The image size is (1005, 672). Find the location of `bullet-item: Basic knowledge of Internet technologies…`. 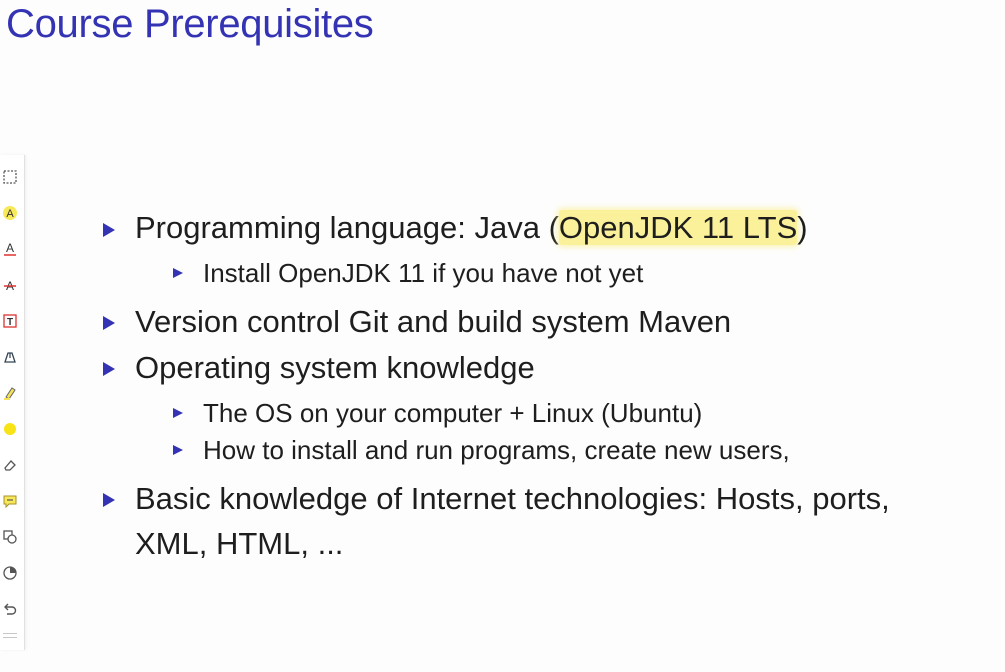

bullet-item: Basic knowledge of Internet technologies… is located at coordinates (512, 498).